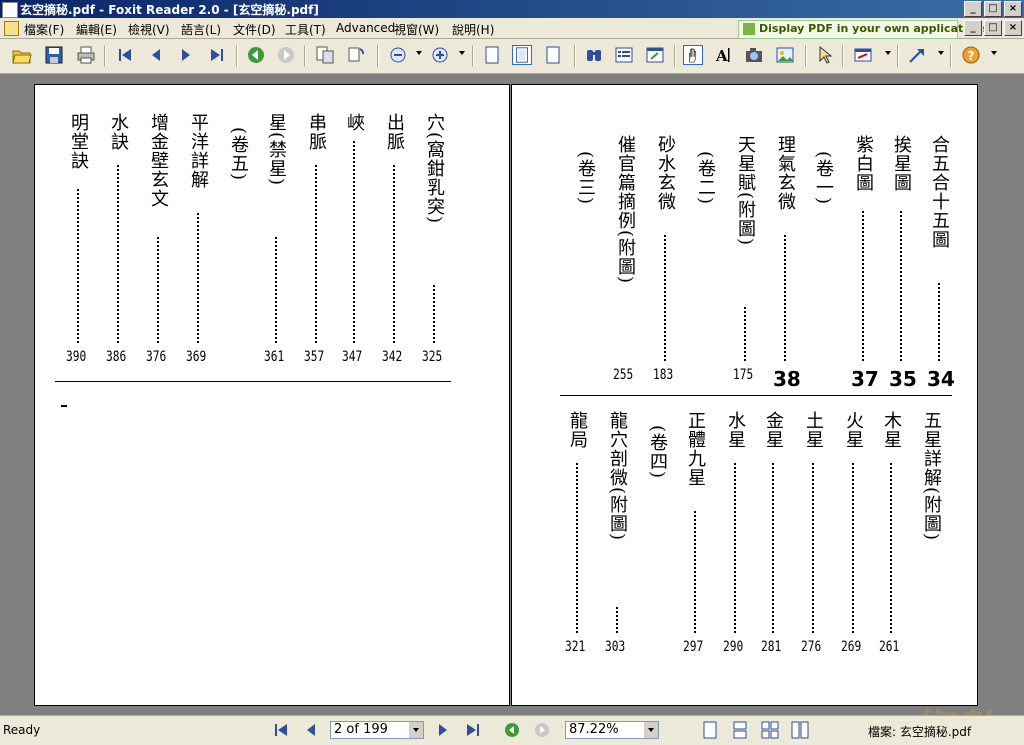  I want to click on text-select-icon: A, so click(723, 55).